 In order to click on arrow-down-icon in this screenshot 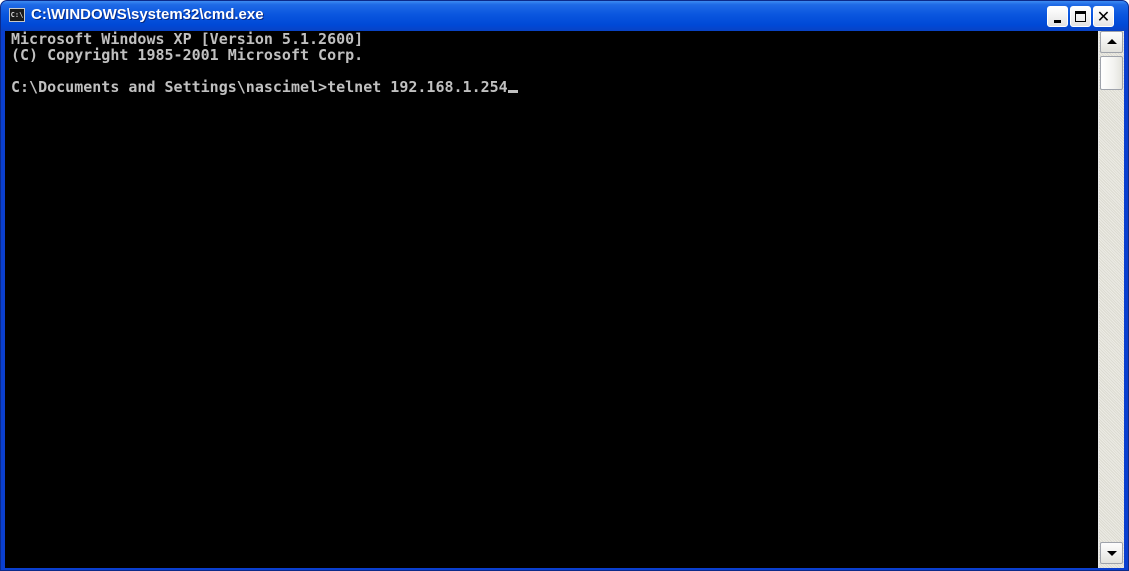, I will do `click(1112, 553)`.